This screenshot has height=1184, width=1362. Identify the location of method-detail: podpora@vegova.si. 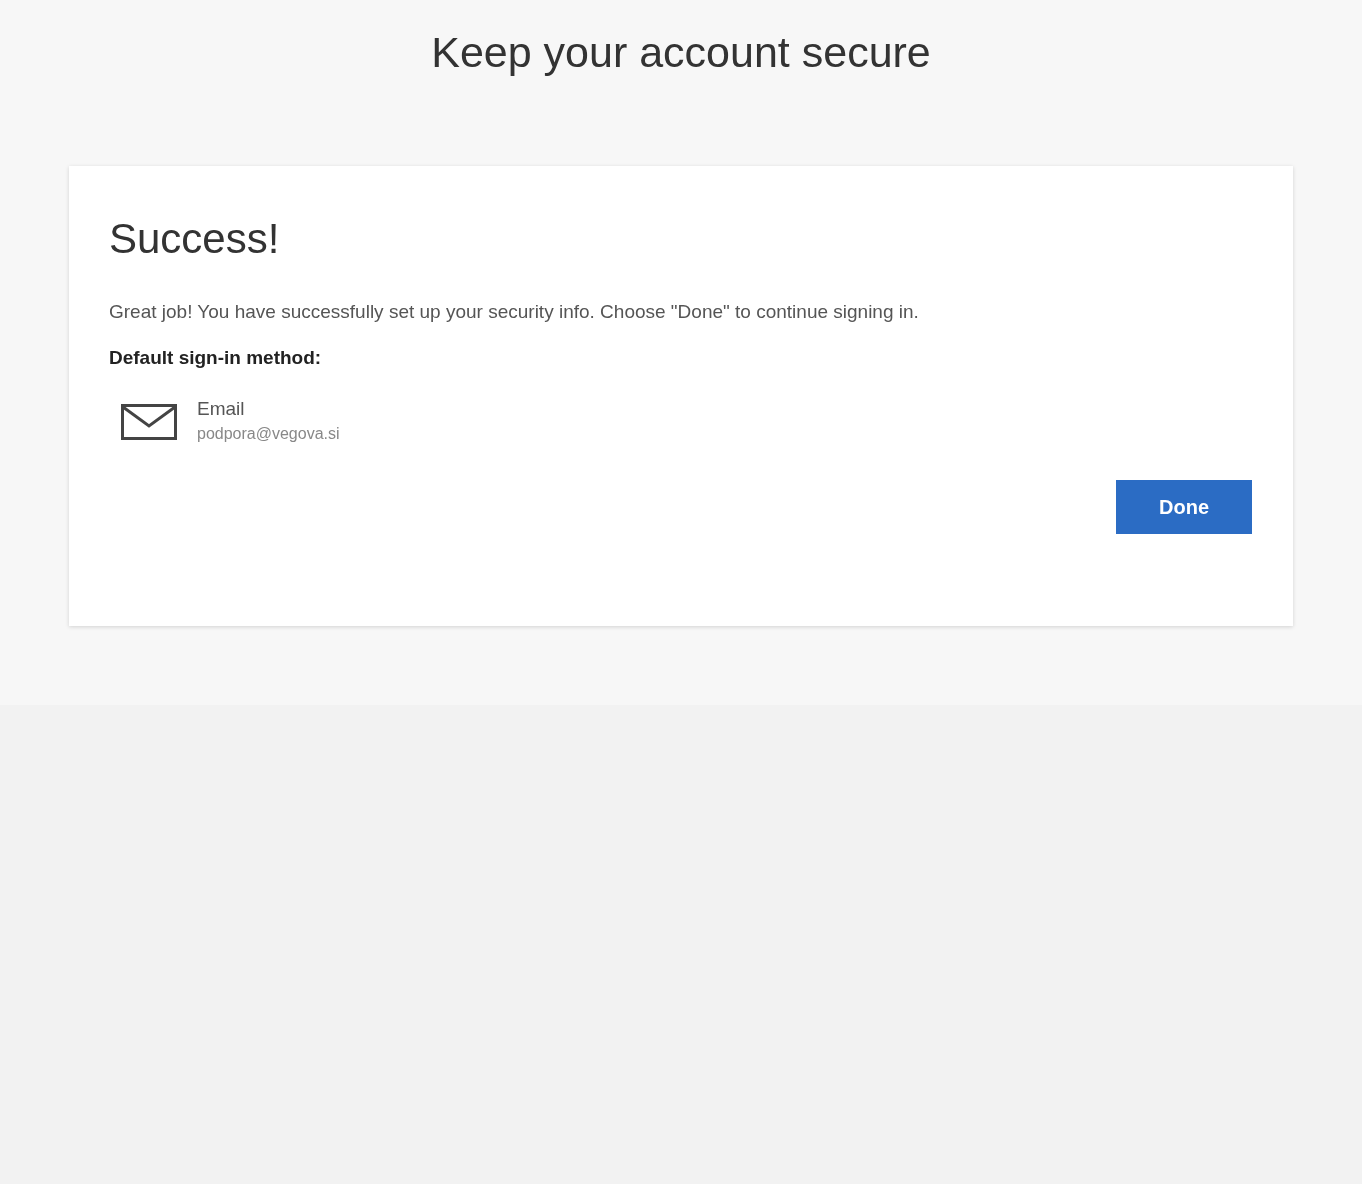
(268, 434).